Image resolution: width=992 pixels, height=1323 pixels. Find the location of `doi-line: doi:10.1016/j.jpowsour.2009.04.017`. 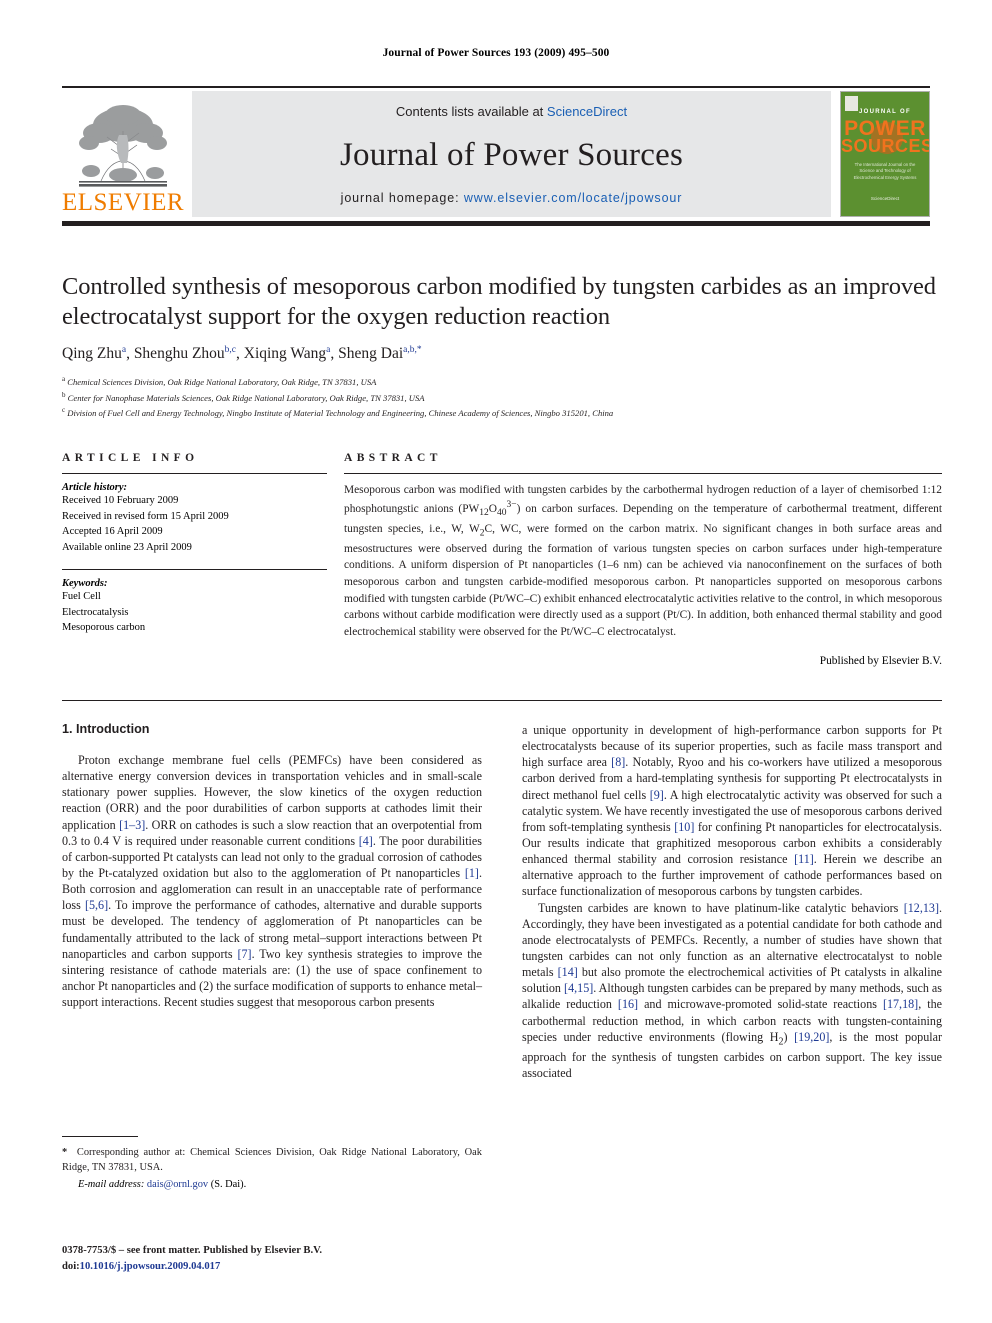

doi-line: doi:10.1016/j.jpowsour.2009.04.017 is located at coordinates (312, 1267).